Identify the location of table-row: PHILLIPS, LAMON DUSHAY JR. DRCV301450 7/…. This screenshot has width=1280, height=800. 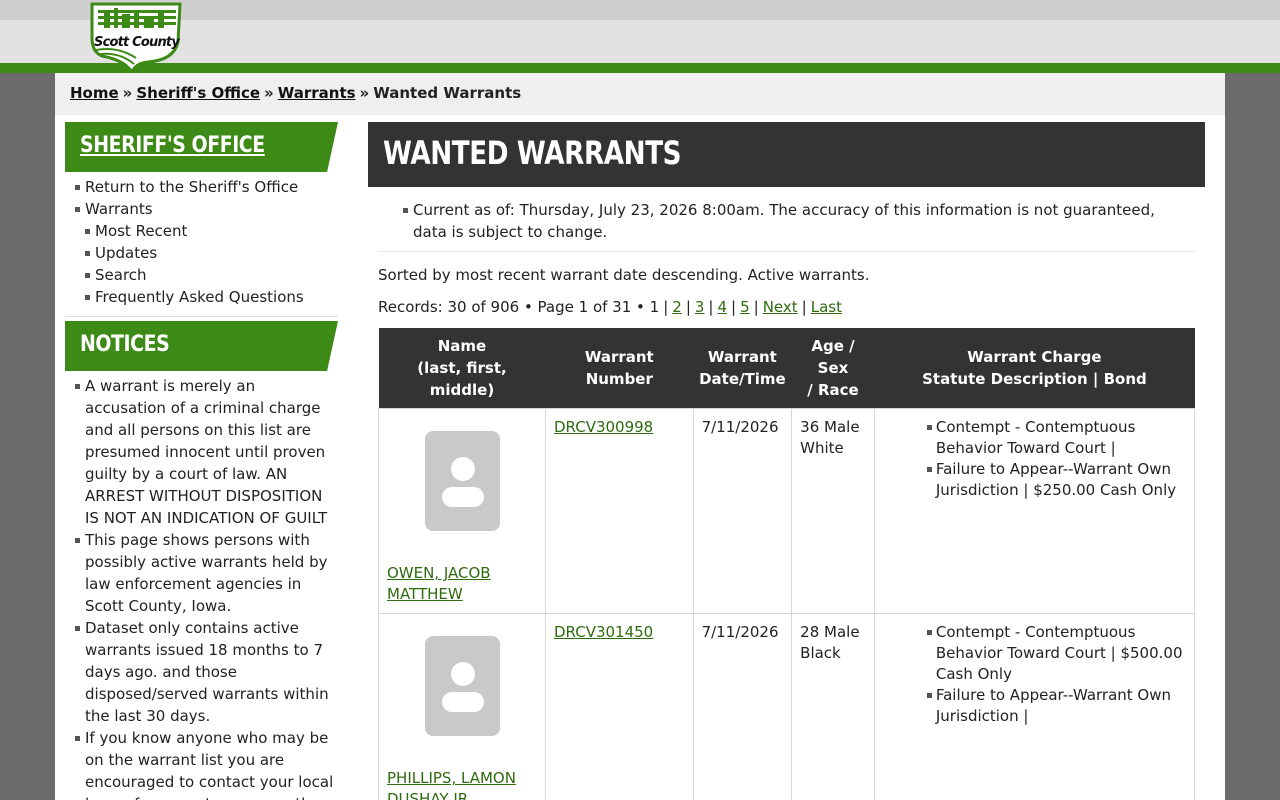
(787, 706).